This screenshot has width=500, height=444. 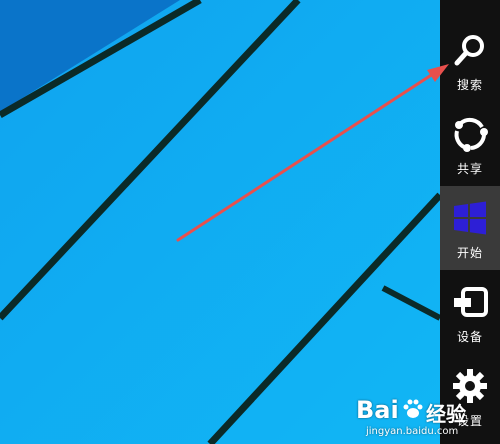 I want to click on gear-icon, so click(x=470, y=386).